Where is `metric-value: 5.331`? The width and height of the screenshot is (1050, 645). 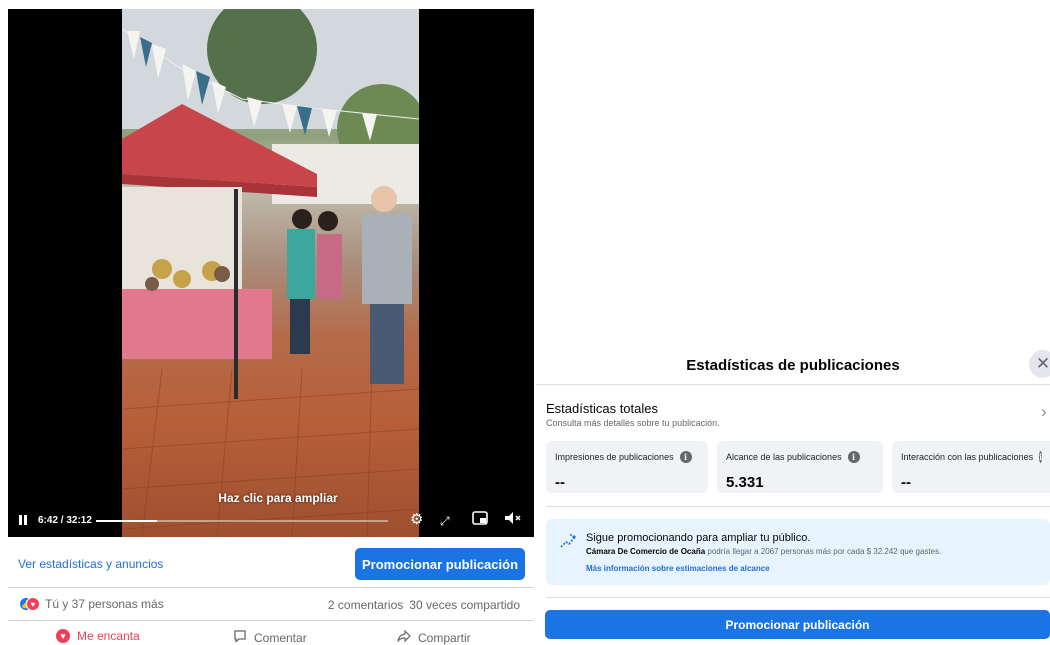
metric-value: 5.331 is located at coordinates (745, 482).